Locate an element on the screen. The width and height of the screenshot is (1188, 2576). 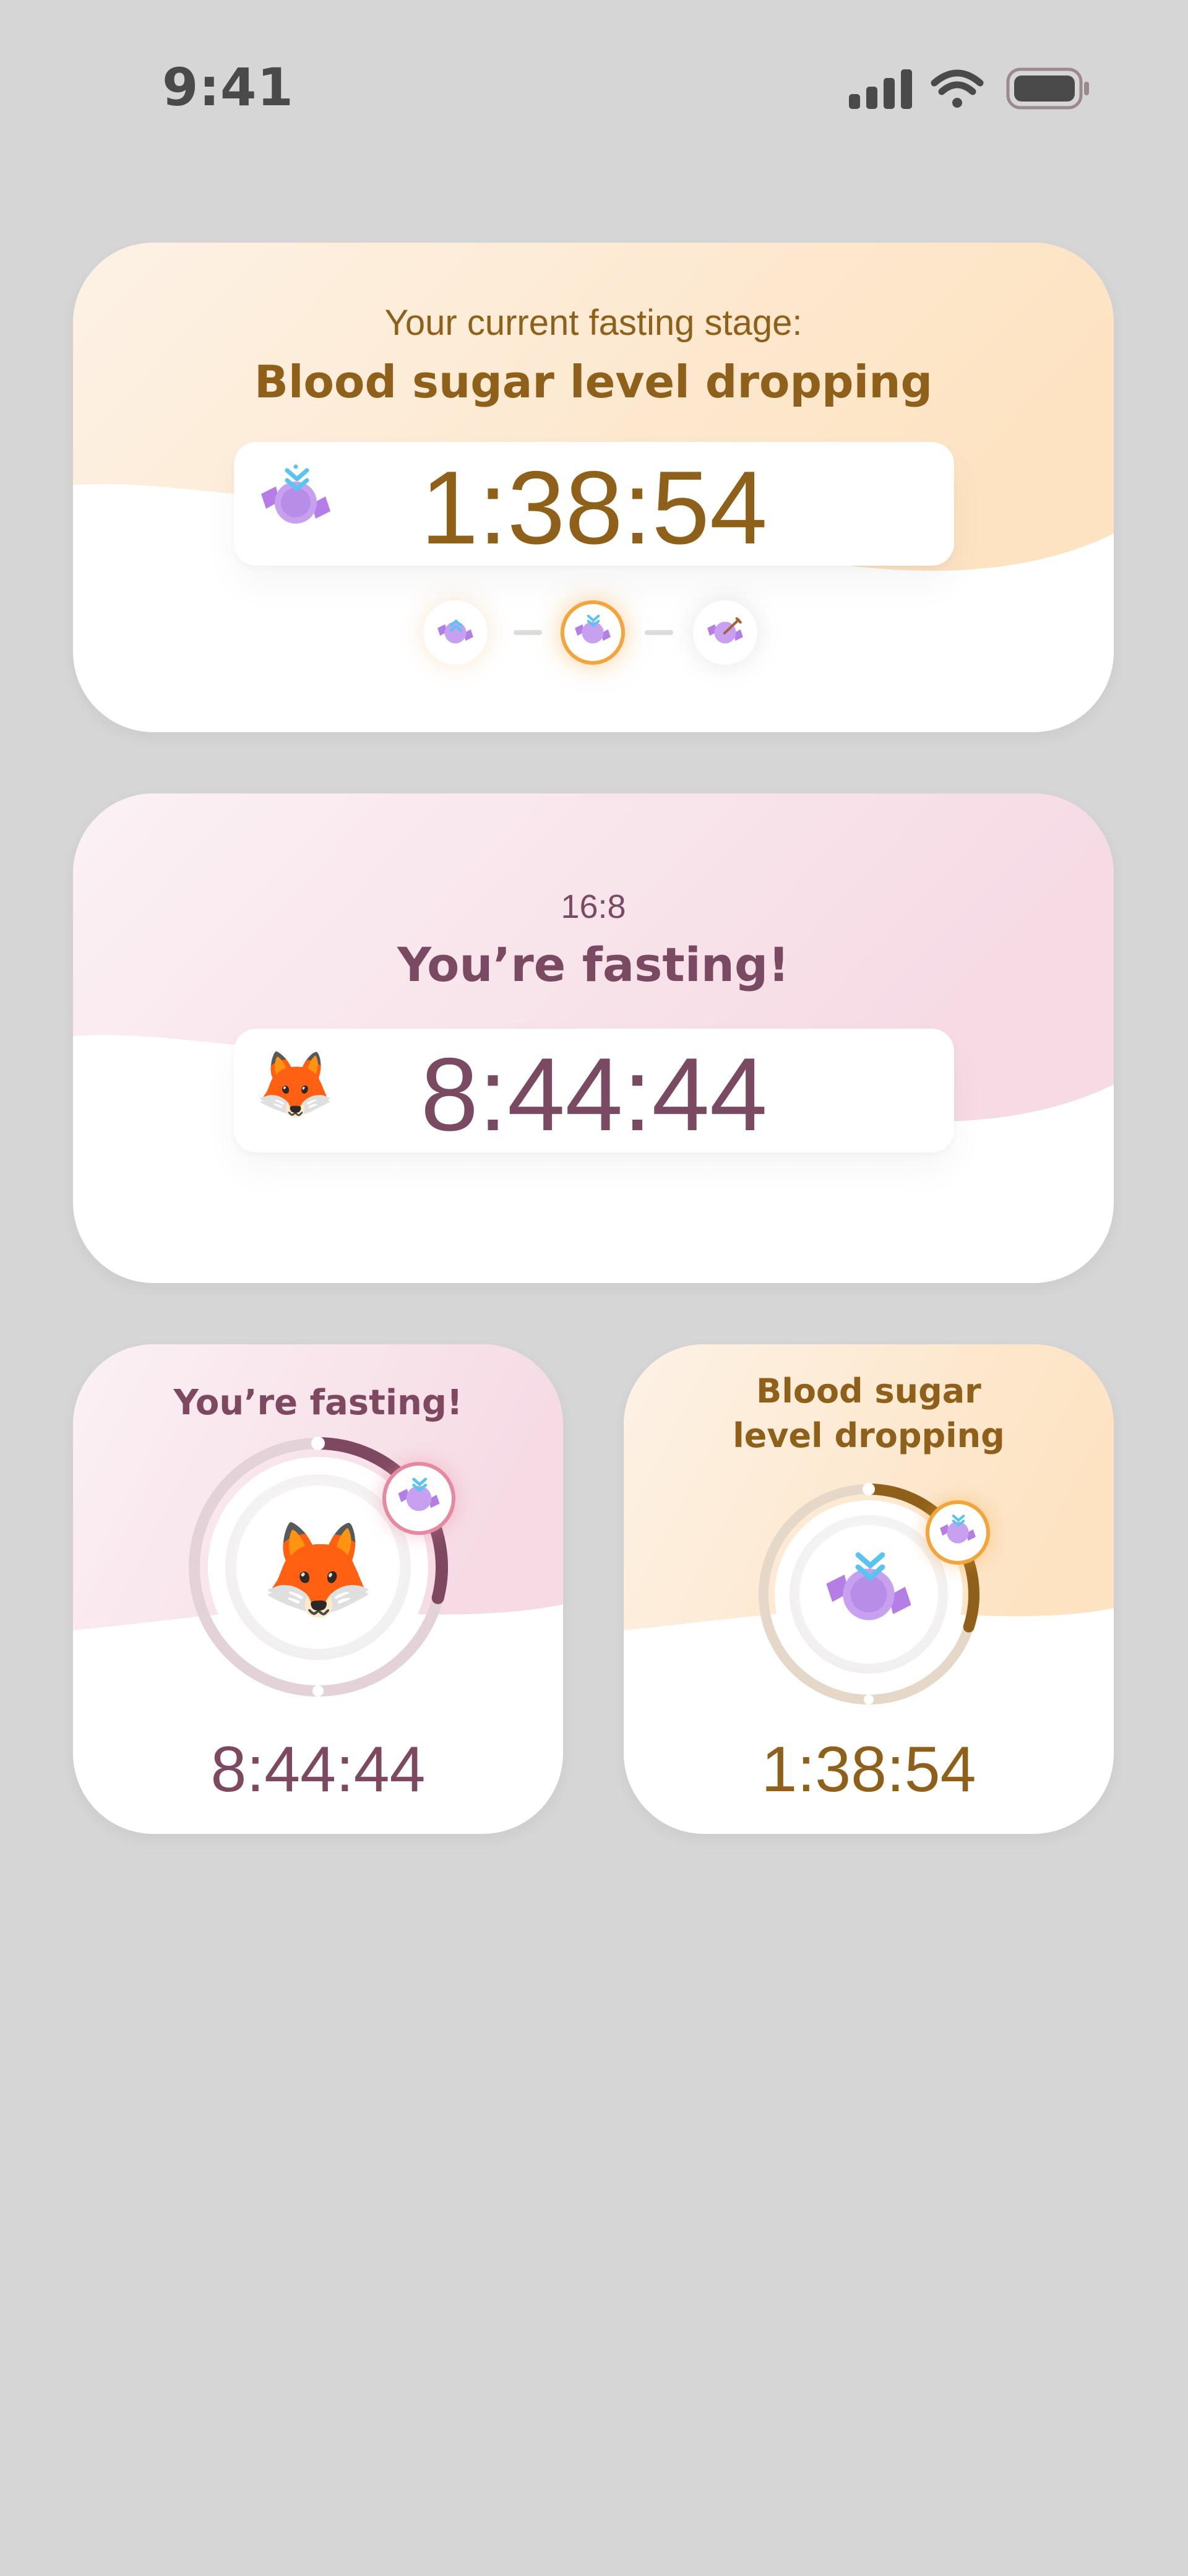
stage-widget-small: Blood sugar level dropping 1:38:54 is located at coordinates (869, 1589).